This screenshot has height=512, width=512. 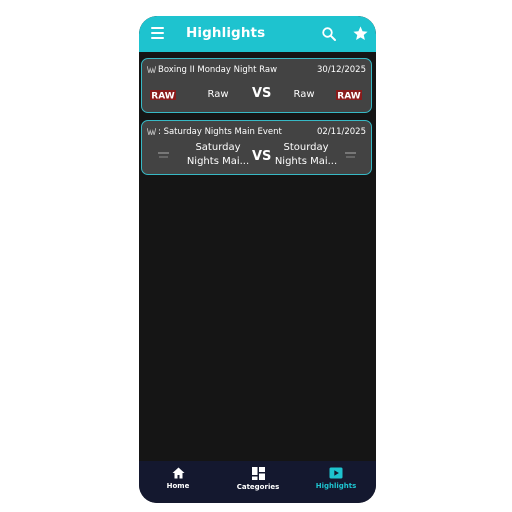 I want to click on app-bar: Highlights, so click(x=257, y=34).